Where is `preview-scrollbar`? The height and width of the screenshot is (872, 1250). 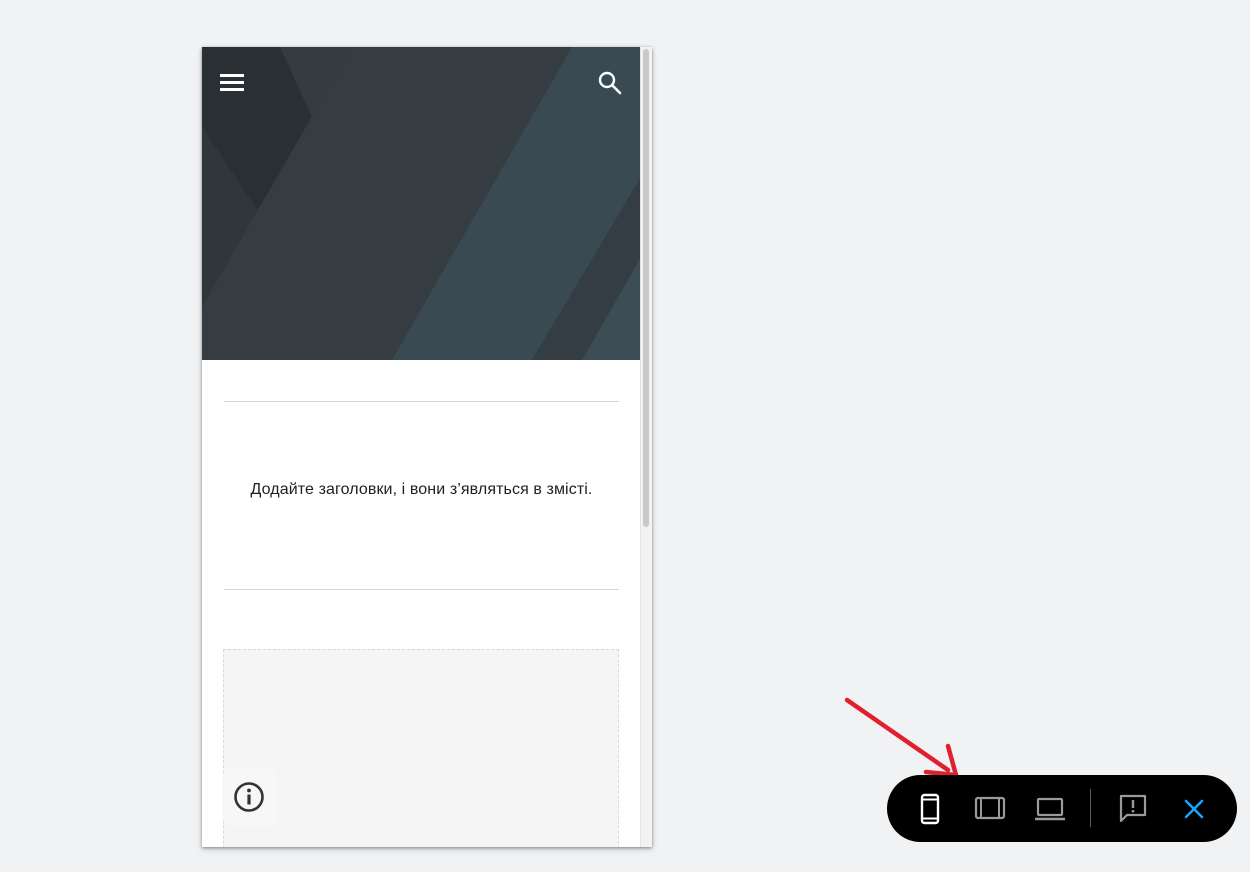
preview-scrollbar is located at coordinates (646, 447).